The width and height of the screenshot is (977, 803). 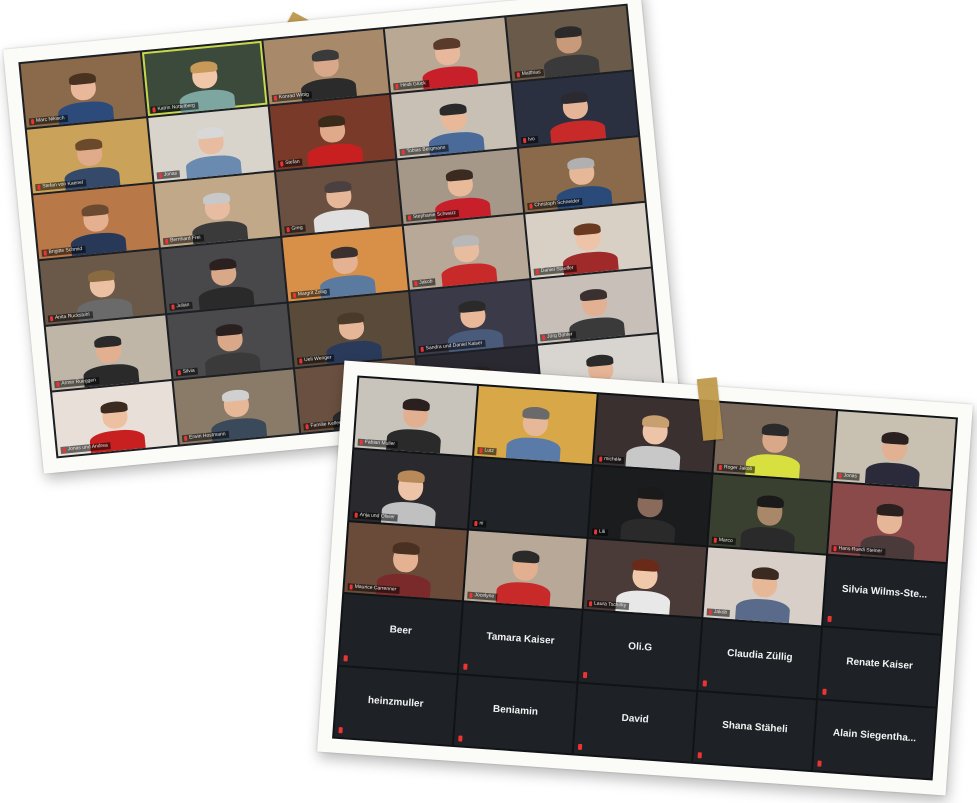 I want to click on participant-name-tag: Stefan von Kaenel, so click(x=61, y=185).